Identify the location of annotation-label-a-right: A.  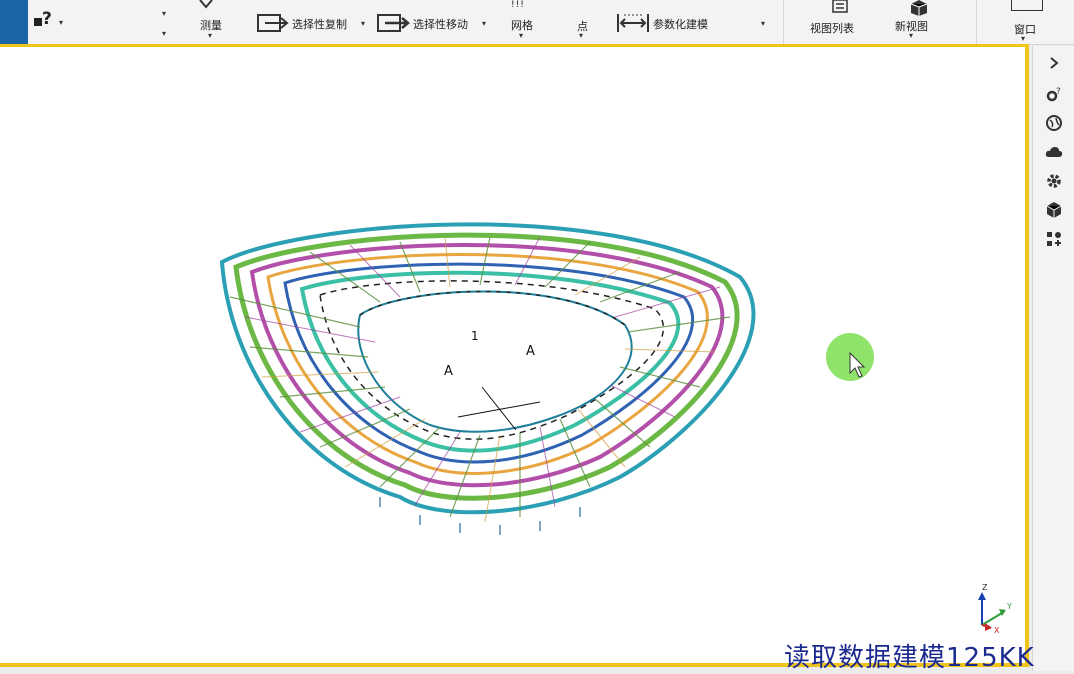
(530, 351).